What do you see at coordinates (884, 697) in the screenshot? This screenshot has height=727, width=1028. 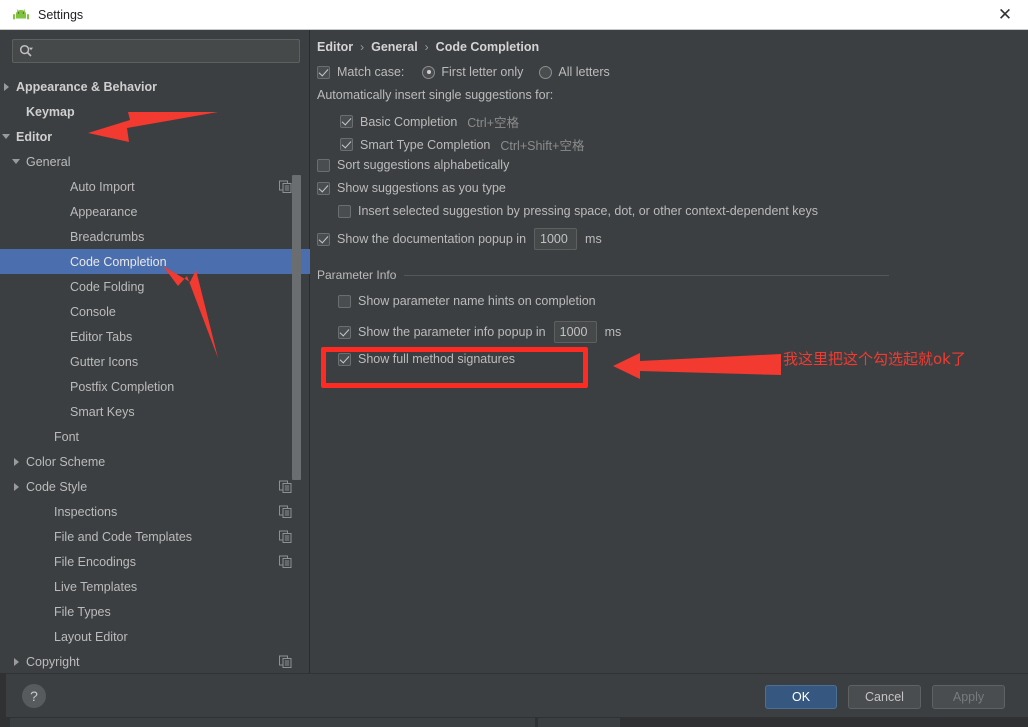 I see `cancel-button: Cancel` at bounding box center [884, 697].